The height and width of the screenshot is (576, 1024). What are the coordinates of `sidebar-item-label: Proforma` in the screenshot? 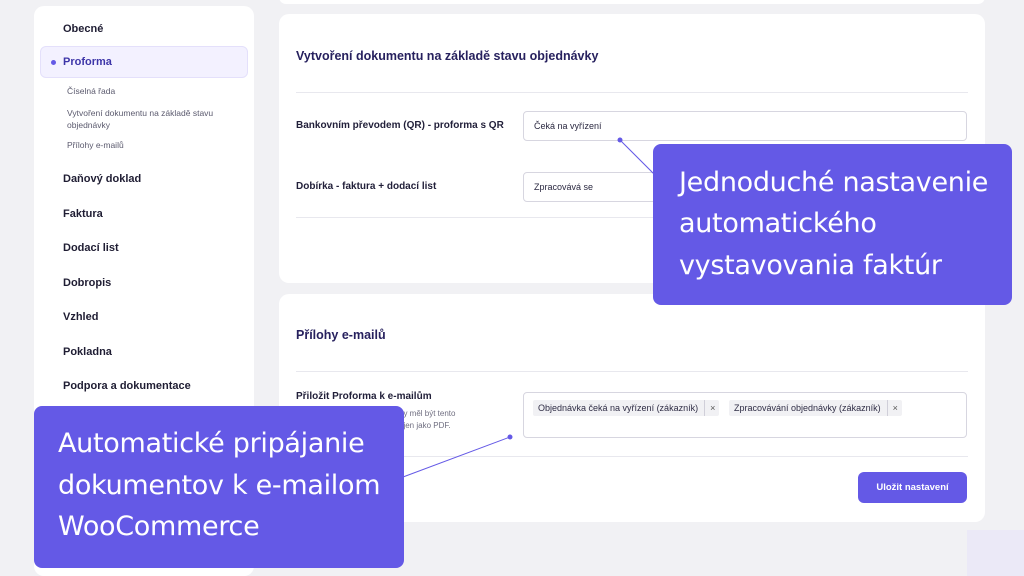 It's located at (87, 62).